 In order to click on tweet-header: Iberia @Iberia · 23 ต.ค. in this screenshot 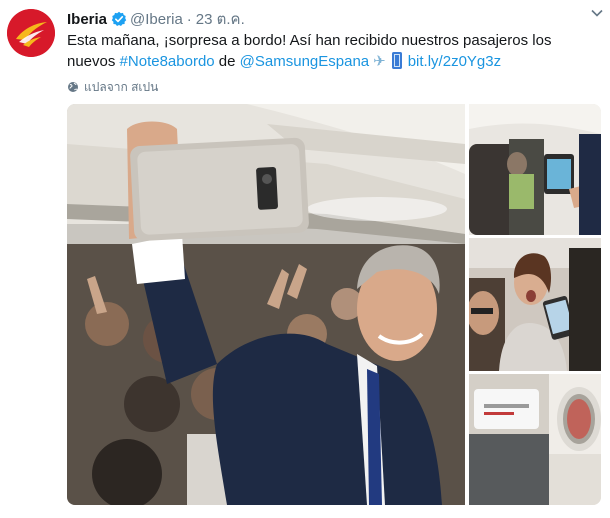, I will do `click(333, 19)`.